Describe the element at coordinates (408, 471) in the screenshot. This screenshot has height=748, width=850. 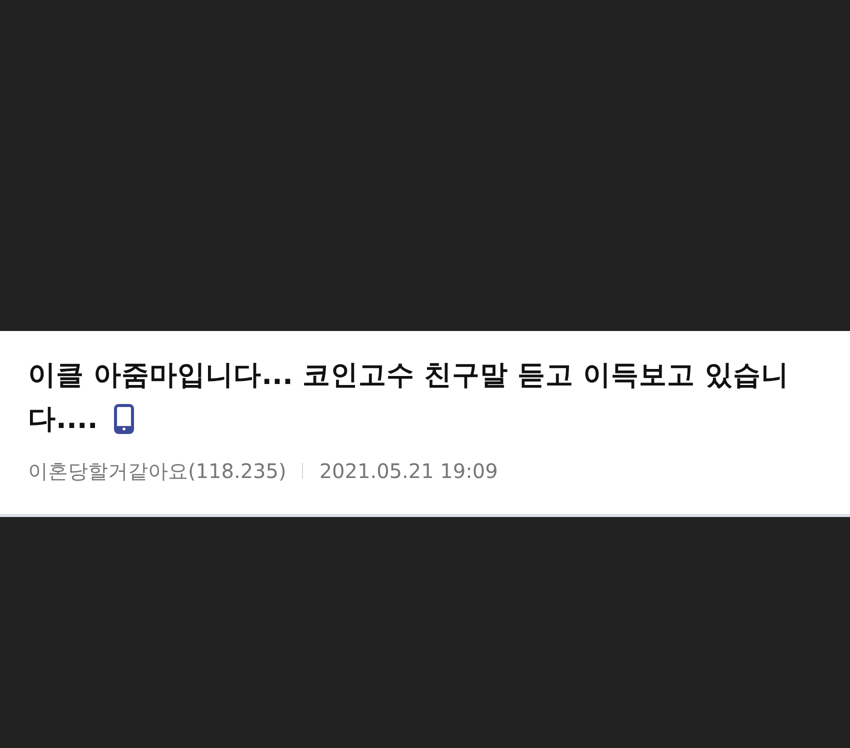
I see `post-date: 2021.05.21 19:09` at that location.